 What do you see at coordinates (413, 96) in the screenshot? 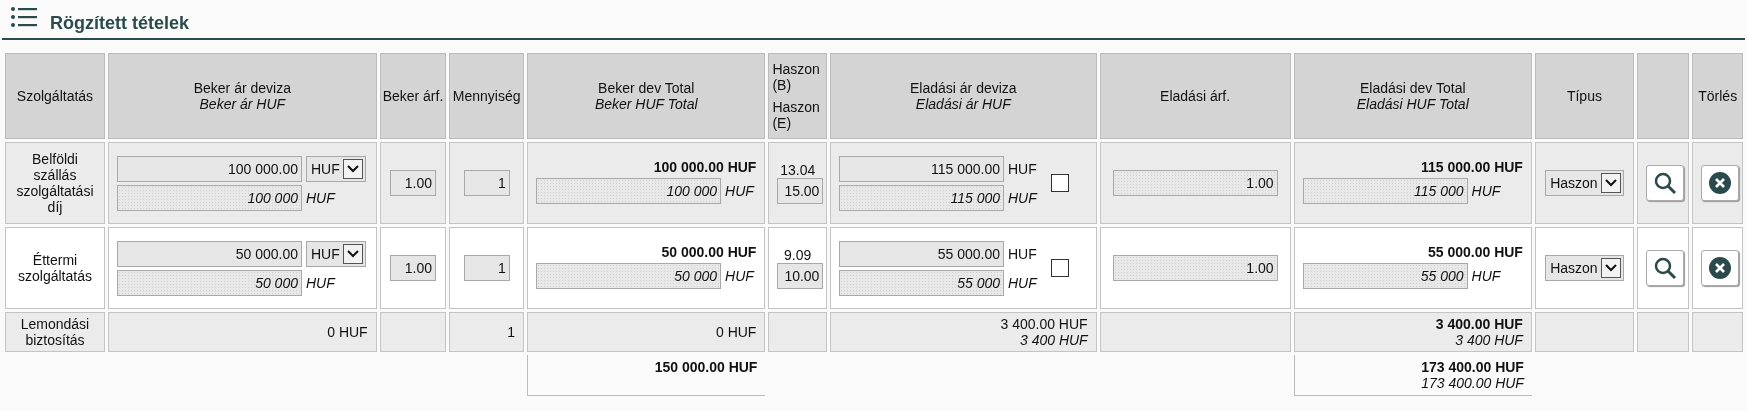
I see `column-header: Beker árf.` at bounding box center [413, 96].